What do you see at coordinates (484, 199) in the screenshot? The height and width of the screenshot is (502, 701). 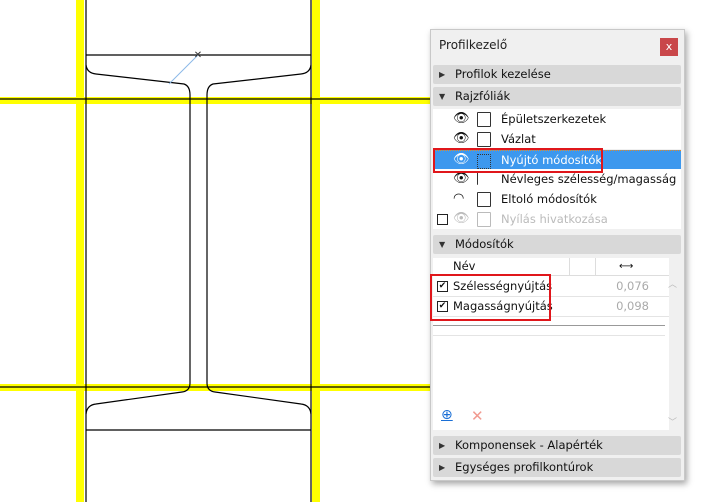 I see `offset-icon` at bounding box center [484, 199].